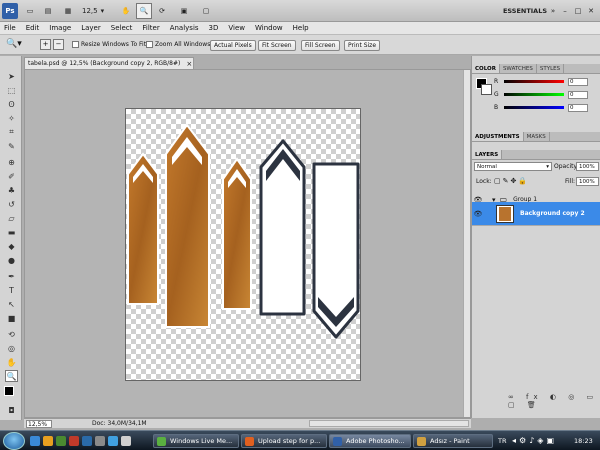  What do you see at coordinates (11, 260) in the screenshot?
I see `dodge-tool-icon: ●` at bounding box center [11, 260].